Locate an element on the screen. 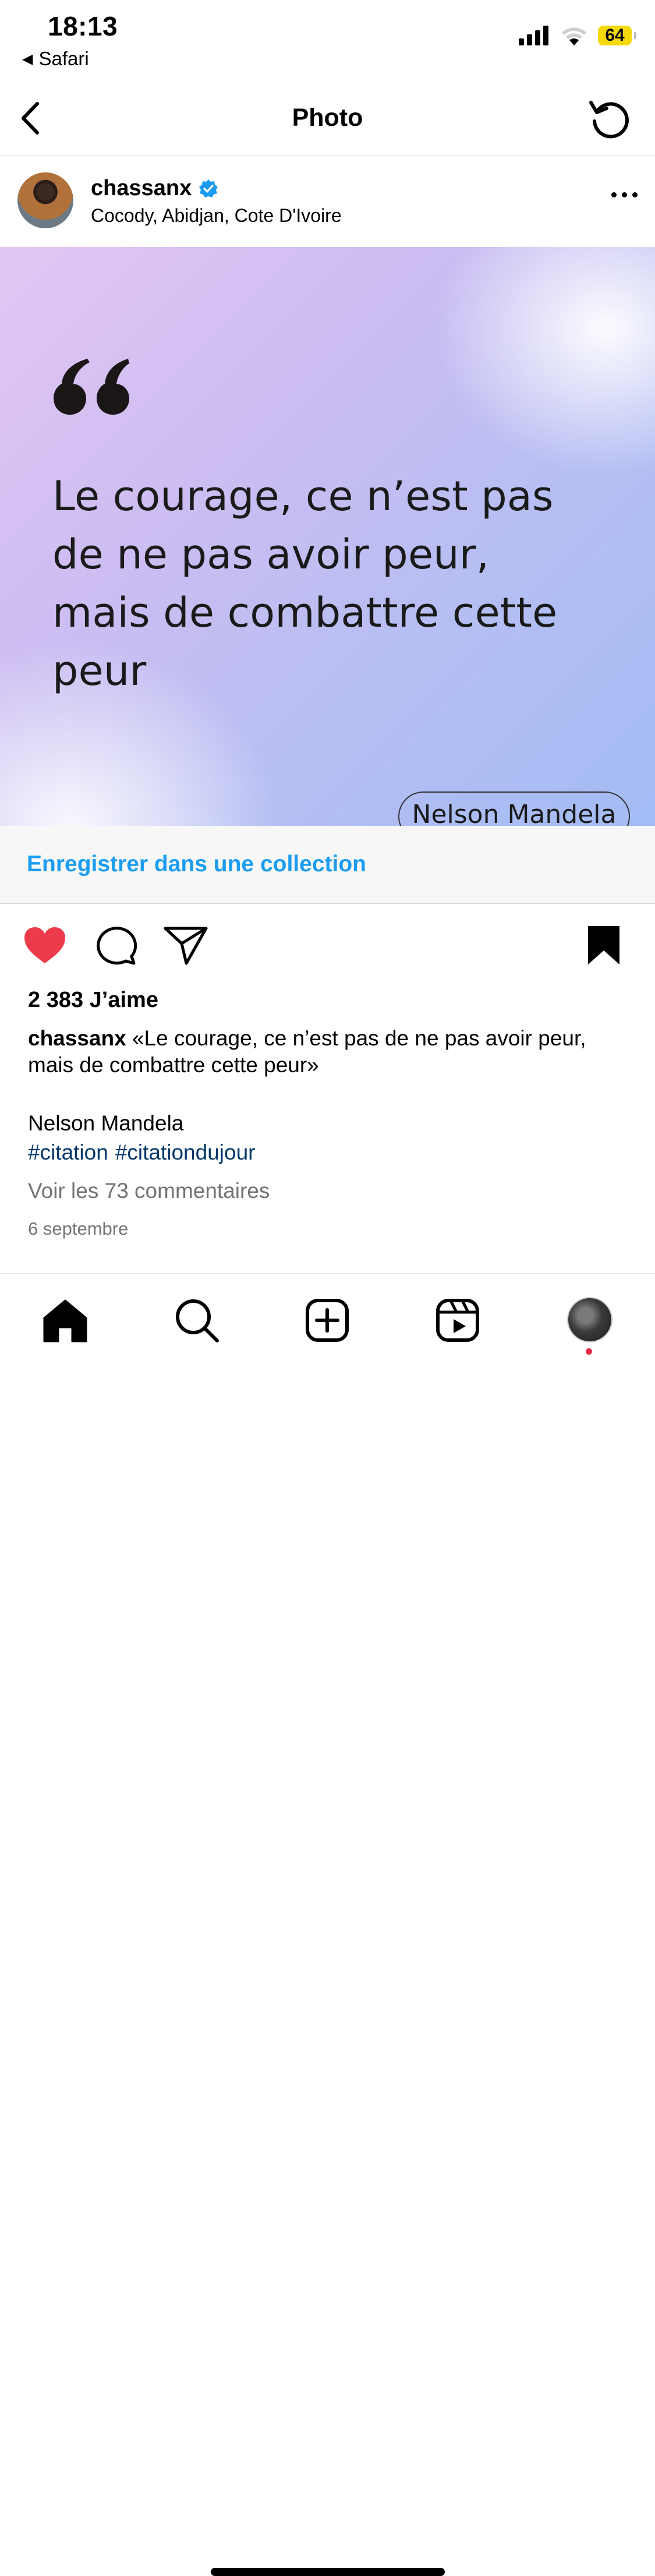 This screenshot has width=655, height=2576. status-indicators: 64 is located at coordinates (577, 35).